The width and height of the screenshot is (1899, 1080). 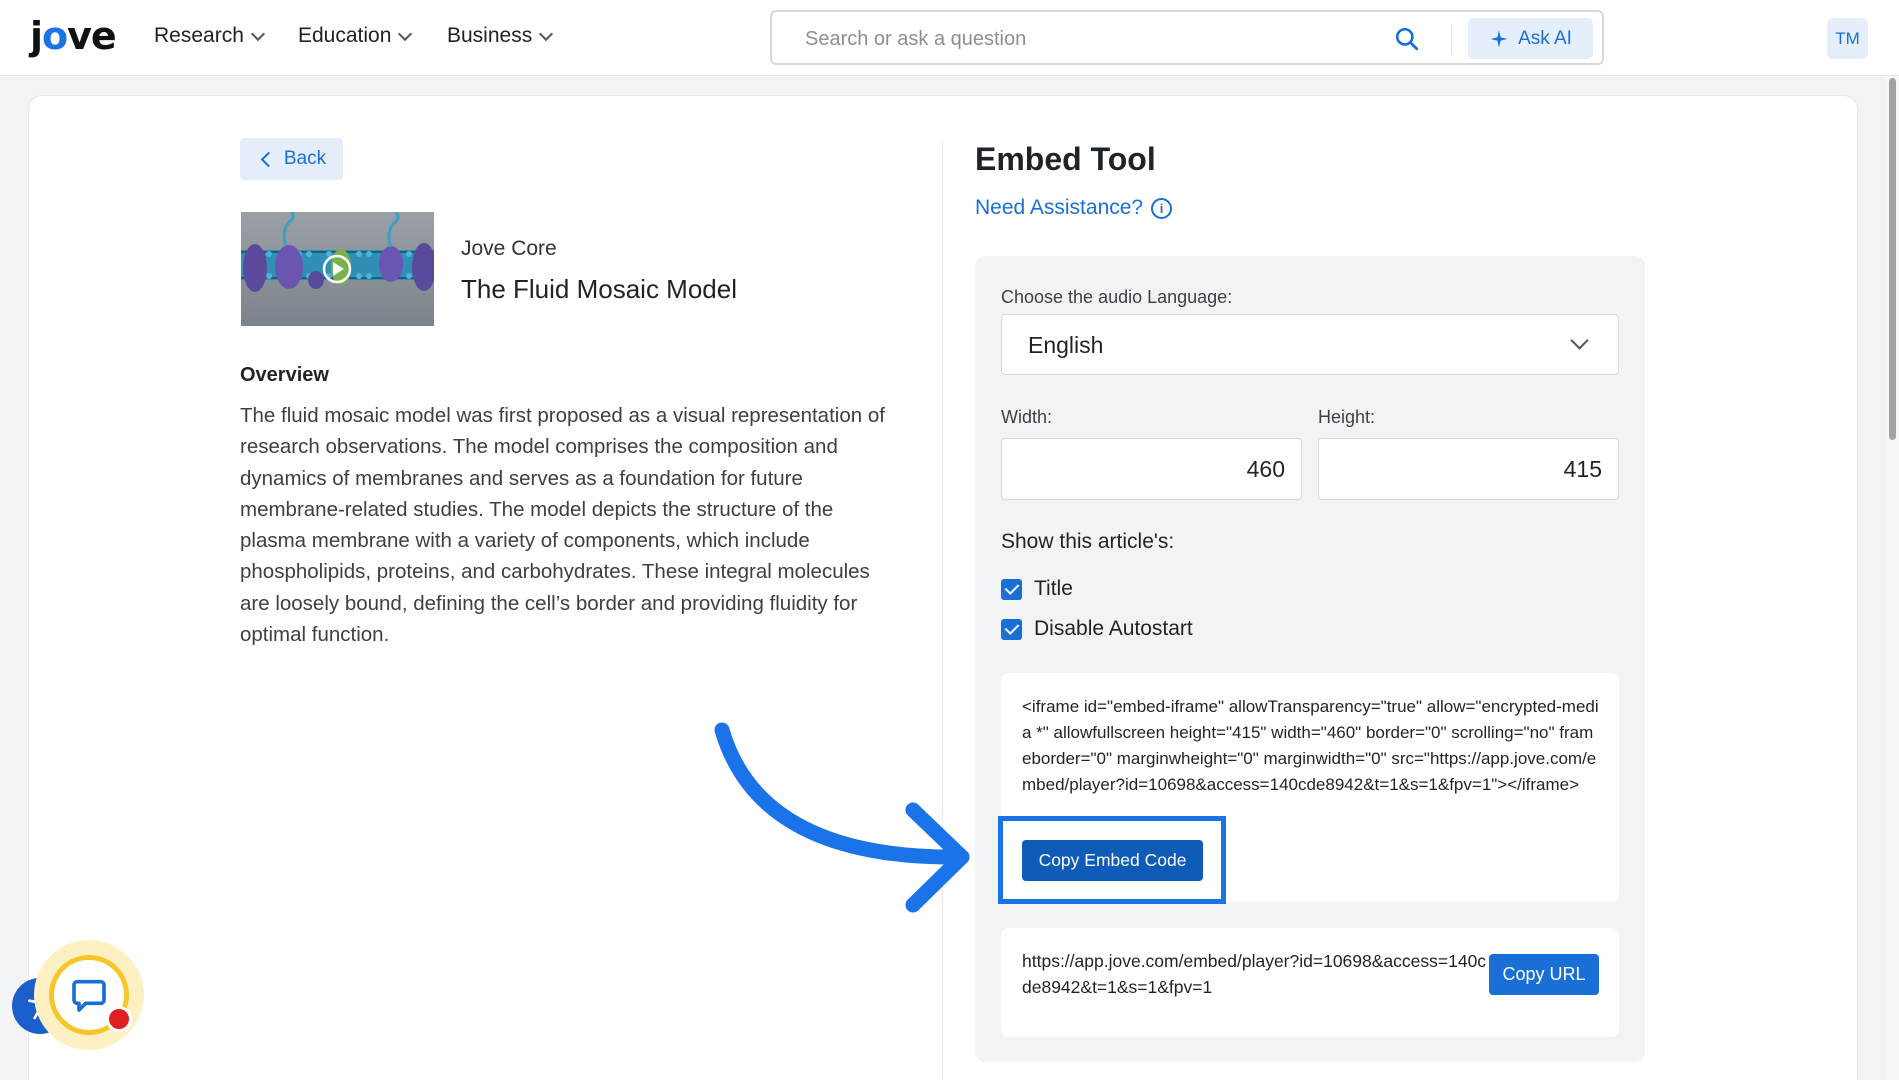 What do you see at coordinates (942, 610) in the screenshot?
I see `column-divider` at bounding box center [942, 610].